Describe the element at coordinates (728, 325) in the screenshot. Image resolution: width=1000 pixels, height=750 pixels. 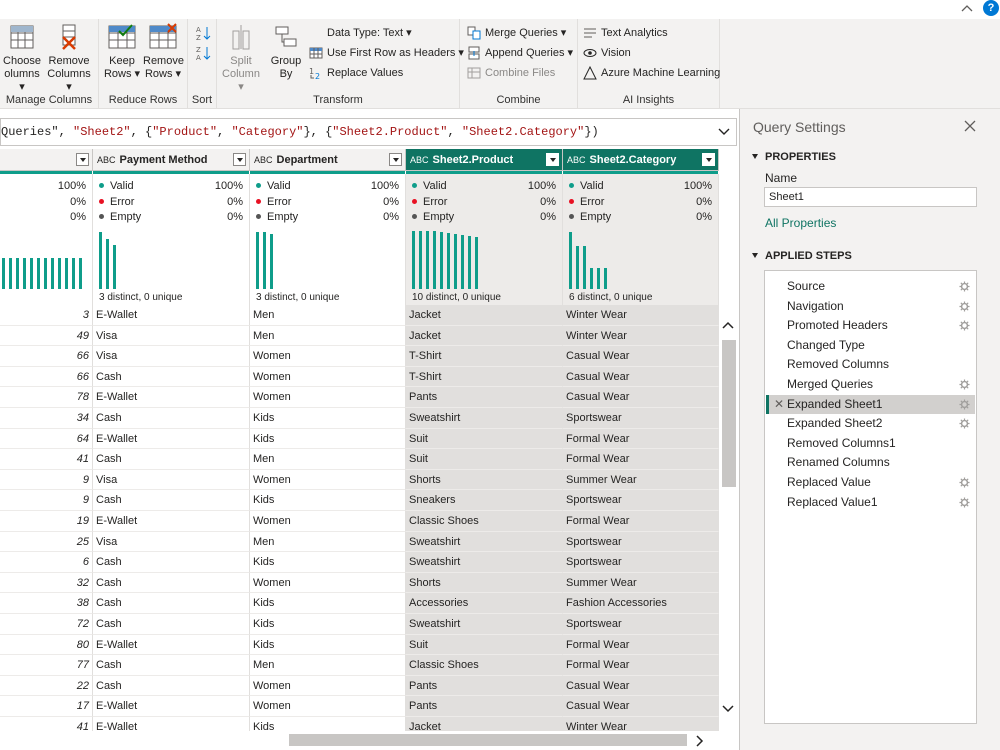
I see `scroll-up-icon` at that location.